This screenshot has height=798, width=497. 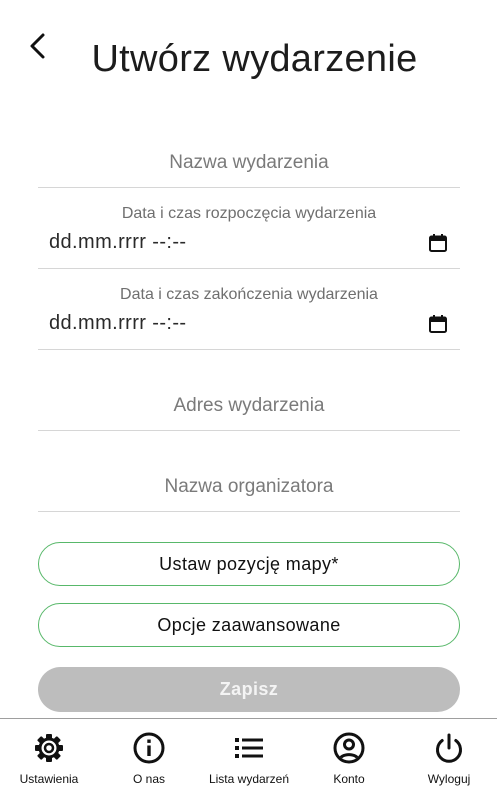 What do you see at coordinates (49, 748) in the screenshot?
I see `gear-icon` at bounding box center [49, 748].